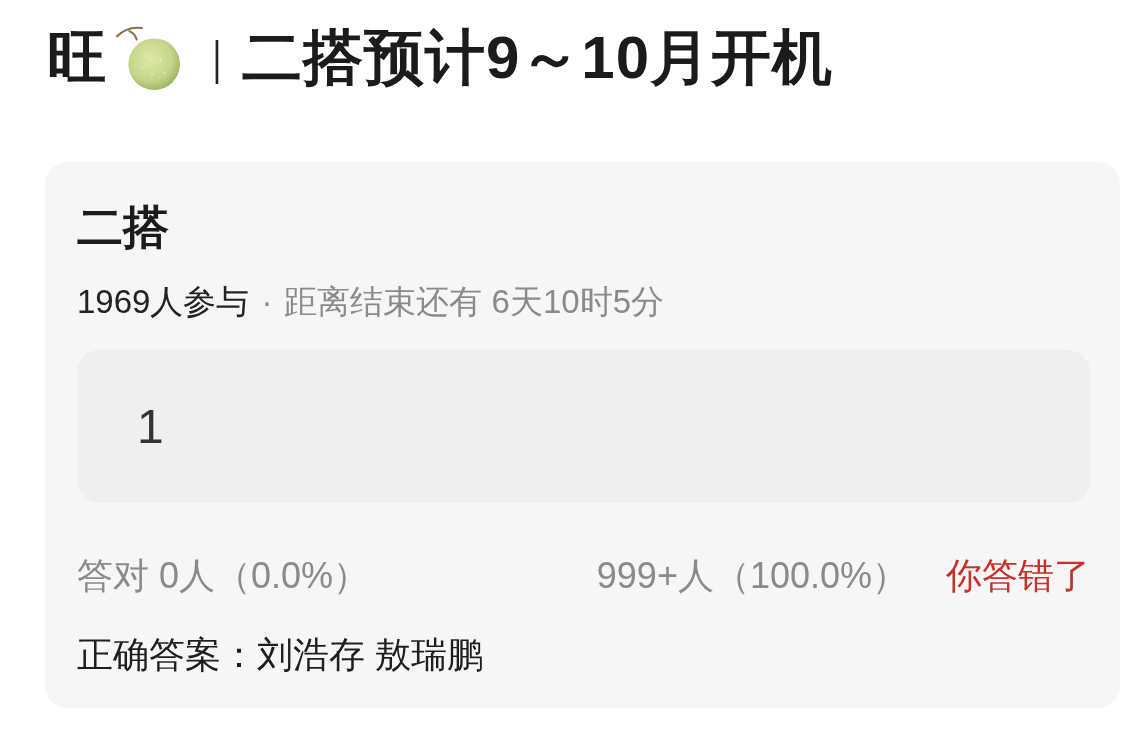 This screenshot has width=1130, height=737. I want to click on wrong-stats: 999+人（100.0%）, so click(752, 576).